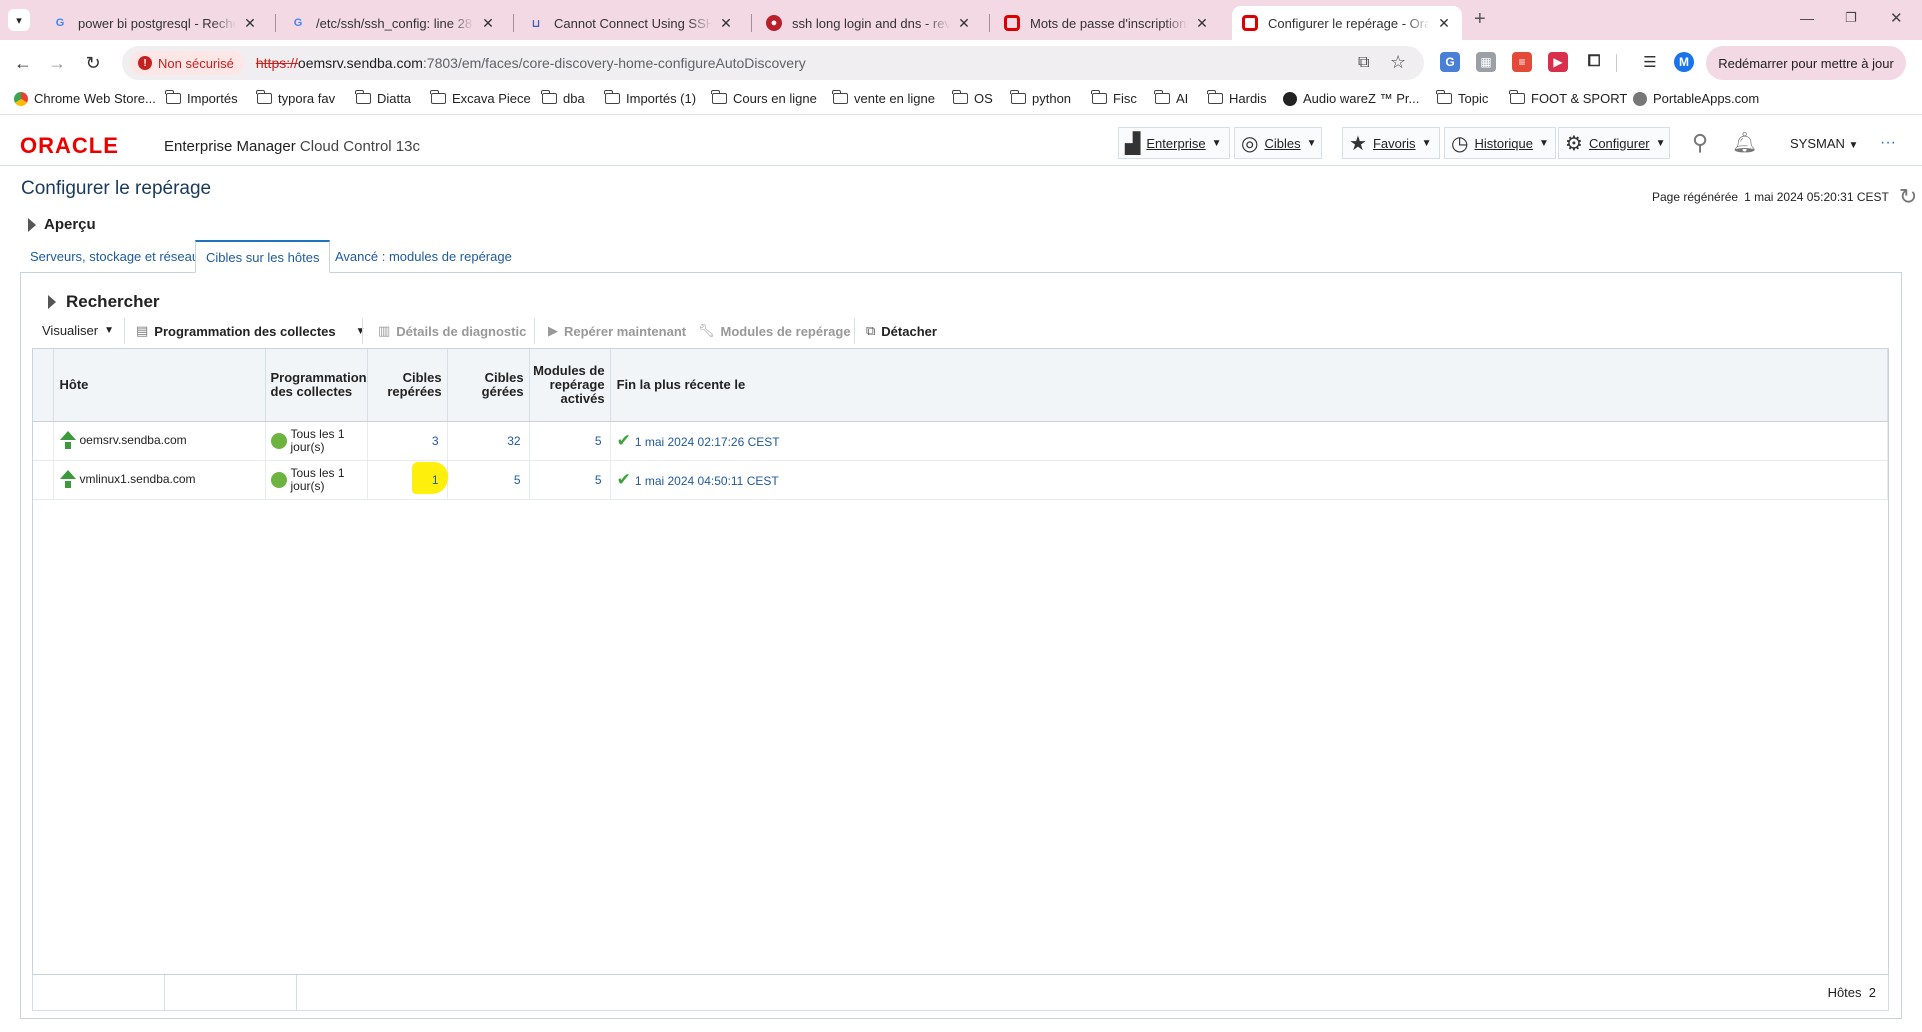 Image resolution: width=1922 pixels, height=1032 pixels. Describe the element at coordinates (1249, 480) in the screenshot. I see `last-end-cell: ✔ 1 mai 2024 04:50:11 CEST` at that location.